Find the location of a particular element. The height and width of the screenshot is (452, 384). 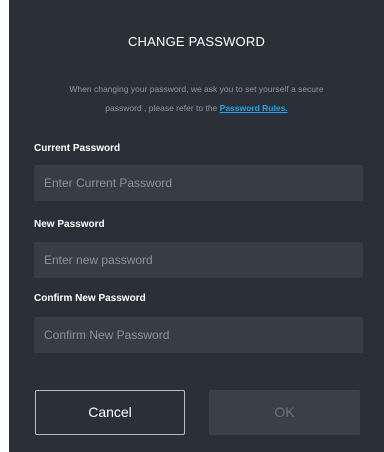

cancel-button: Cancel is located at coordinates (110, 412).